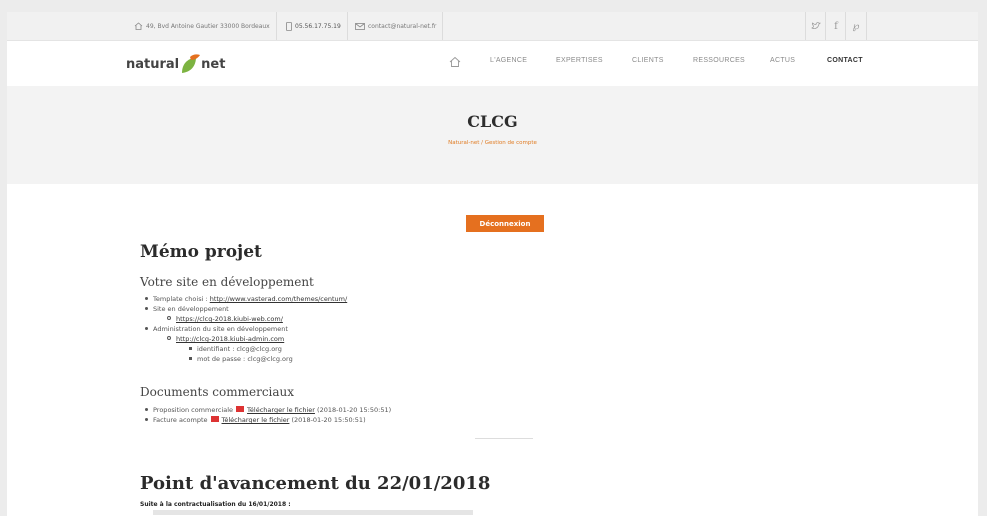 The width and height of the screenshot is (987, 516). What do you see at coordinates (239, 349) in the screenshot?
I see `identifiant-text: identifiant : clcg@clcg.org` at bounding box center [239, 349].